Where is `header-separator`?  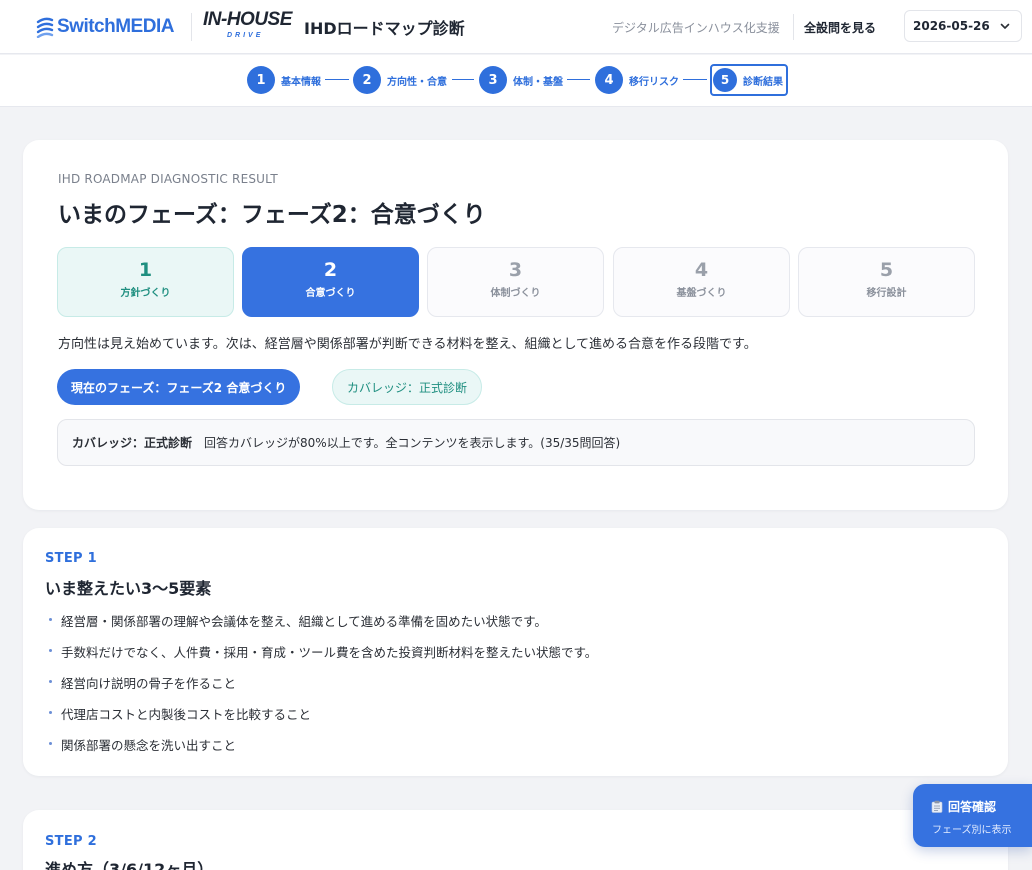 header-separator is located at coordinates (793, 27).